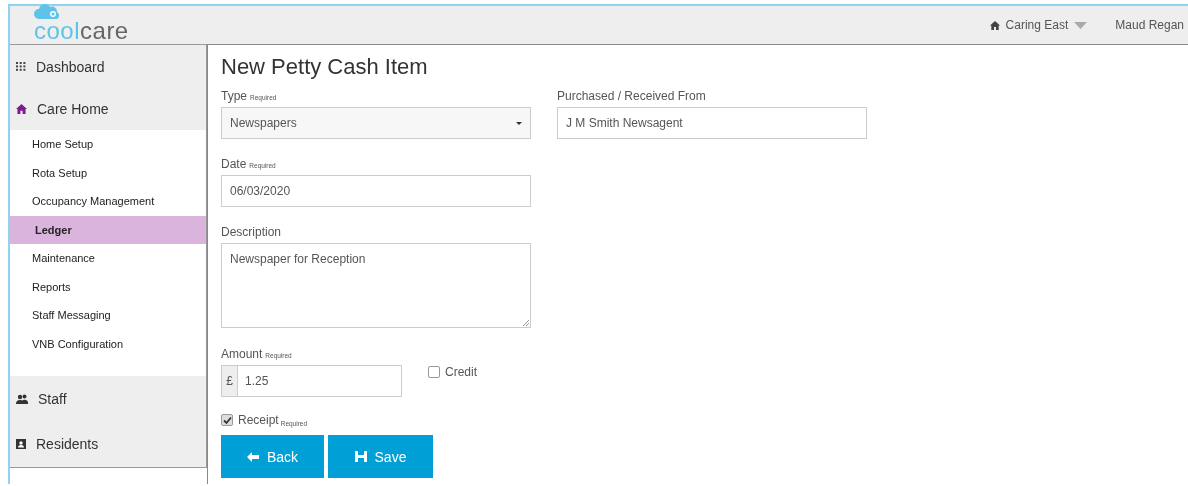 Image resolution: width=1188 pixels, height=486 pixels. I want to click on sidebar-subitem: Staff Messaging, so click(108, 315).